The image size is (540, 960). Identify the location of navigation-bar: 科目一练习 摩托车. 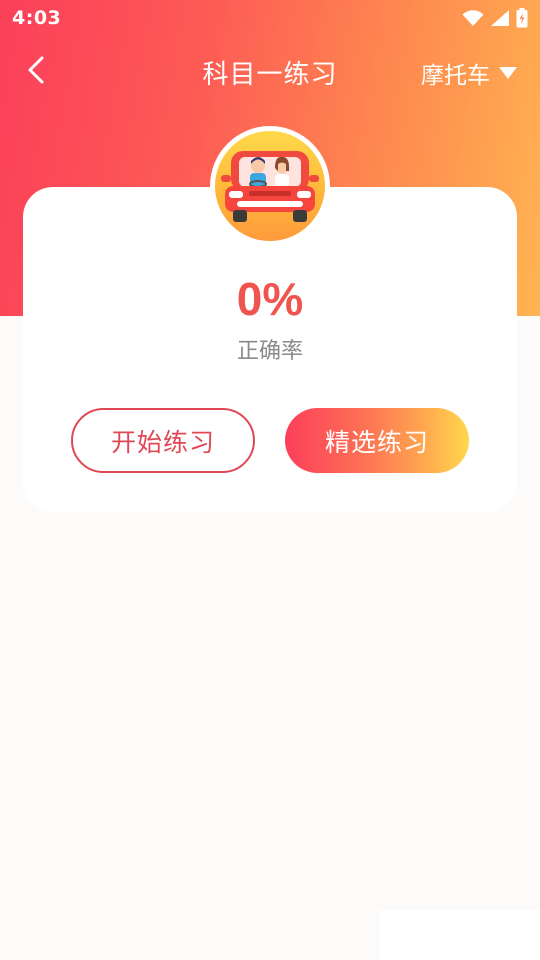
(270, 71).